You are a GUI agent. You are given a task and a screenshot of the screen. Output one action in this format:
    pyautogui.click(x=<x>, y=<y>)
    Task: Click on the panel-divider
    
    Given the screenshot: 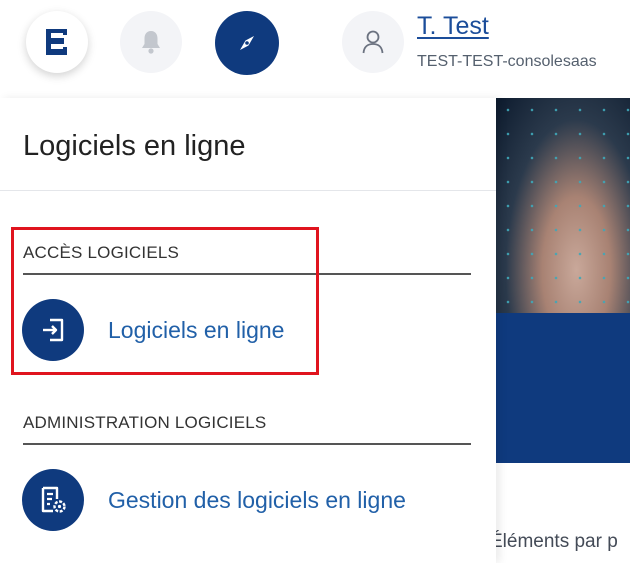 What is the action you would take?
    pyautogui.click(x=248, y=190)
    